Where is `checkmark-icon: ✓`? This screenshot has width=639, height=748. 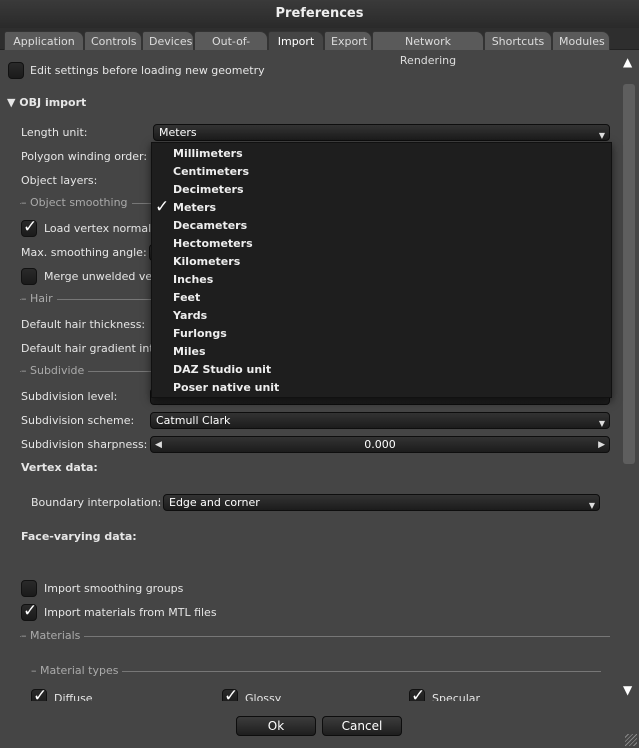 checkmark-icon: ✓ is located at coordinates (162, 207).